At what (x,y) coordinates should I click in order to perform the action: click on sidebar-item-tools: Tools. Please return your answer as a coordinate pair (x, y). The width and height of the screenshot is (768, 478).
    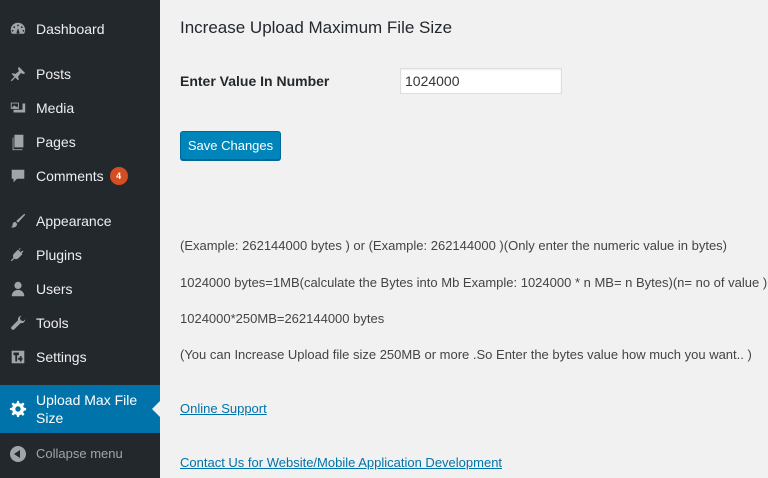
    Looking at the image, I should click on (80, 323).